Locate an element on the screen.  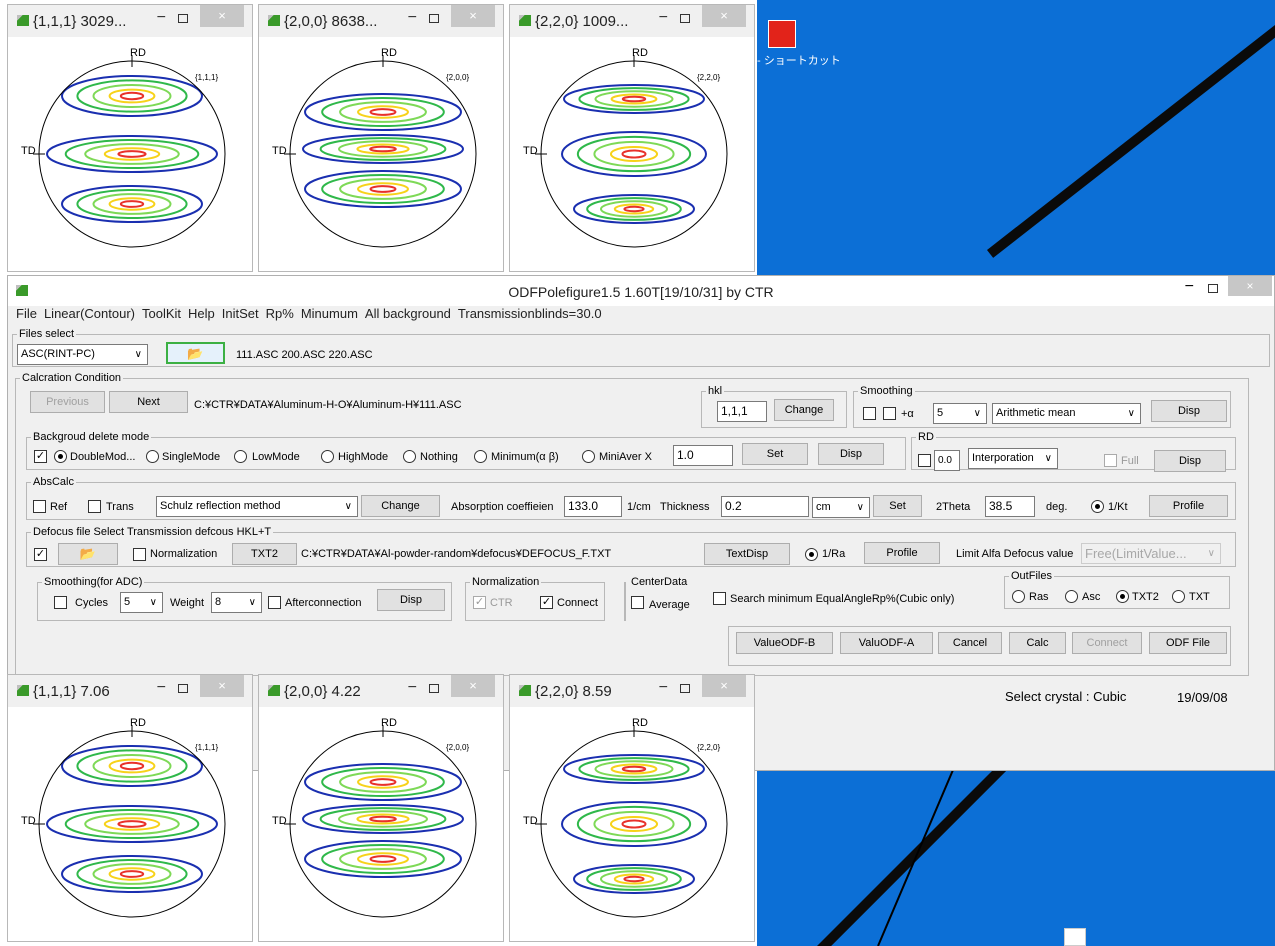
radio-singlemode is located at coordinates (152, 456).